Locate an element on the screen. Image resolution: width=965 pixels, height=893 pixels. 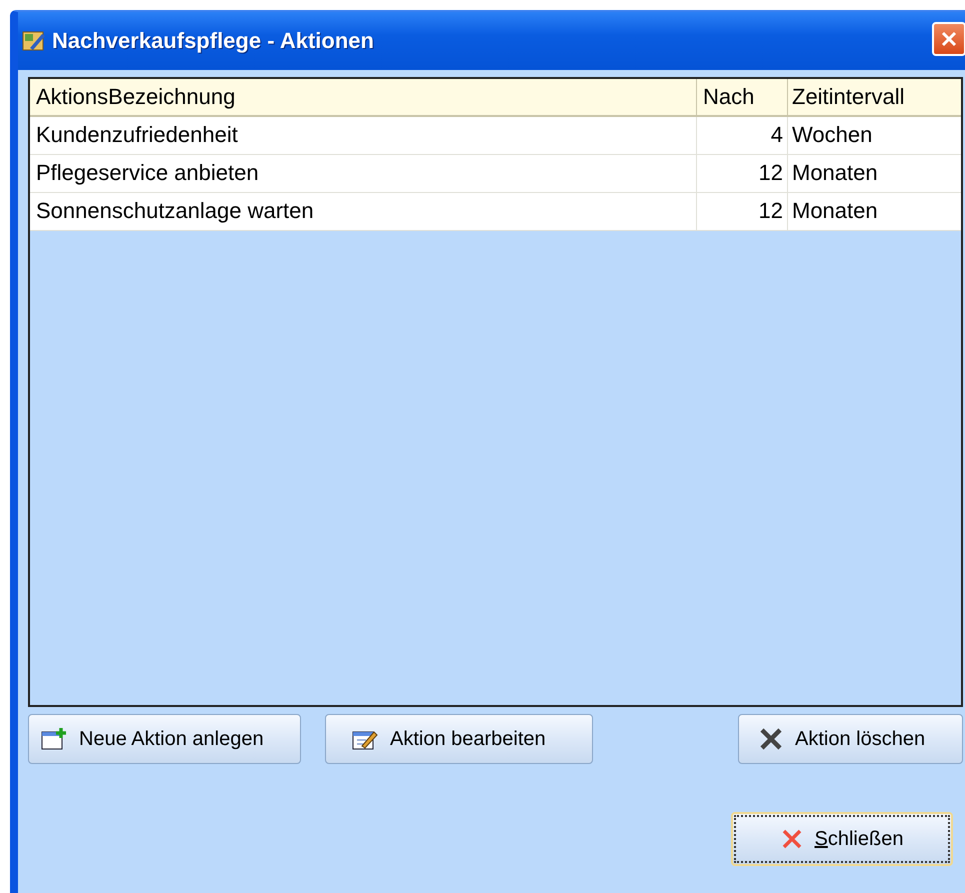
edit-action-button: Aktion bearbeiten is located at coordinates (459, 739).